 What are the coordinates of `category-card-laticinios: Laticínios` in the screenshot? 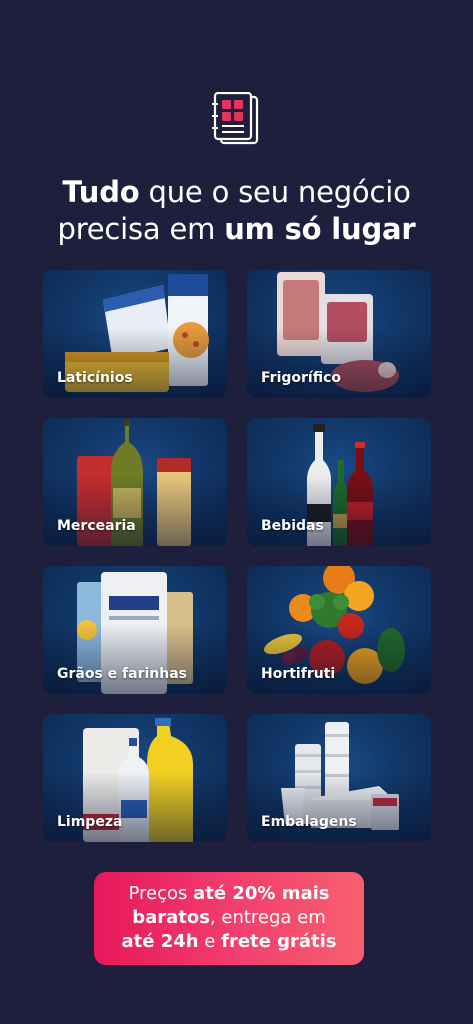 It's located at (135, 334).